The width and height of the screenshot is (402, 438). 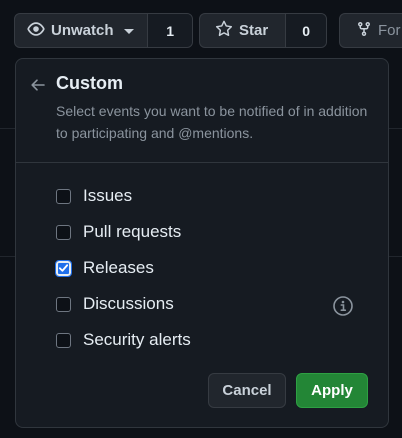 What do you see at coordinates (128, 303) in the screenshot?
I see `option-label: Discussions` at bounding box center [128, 303].